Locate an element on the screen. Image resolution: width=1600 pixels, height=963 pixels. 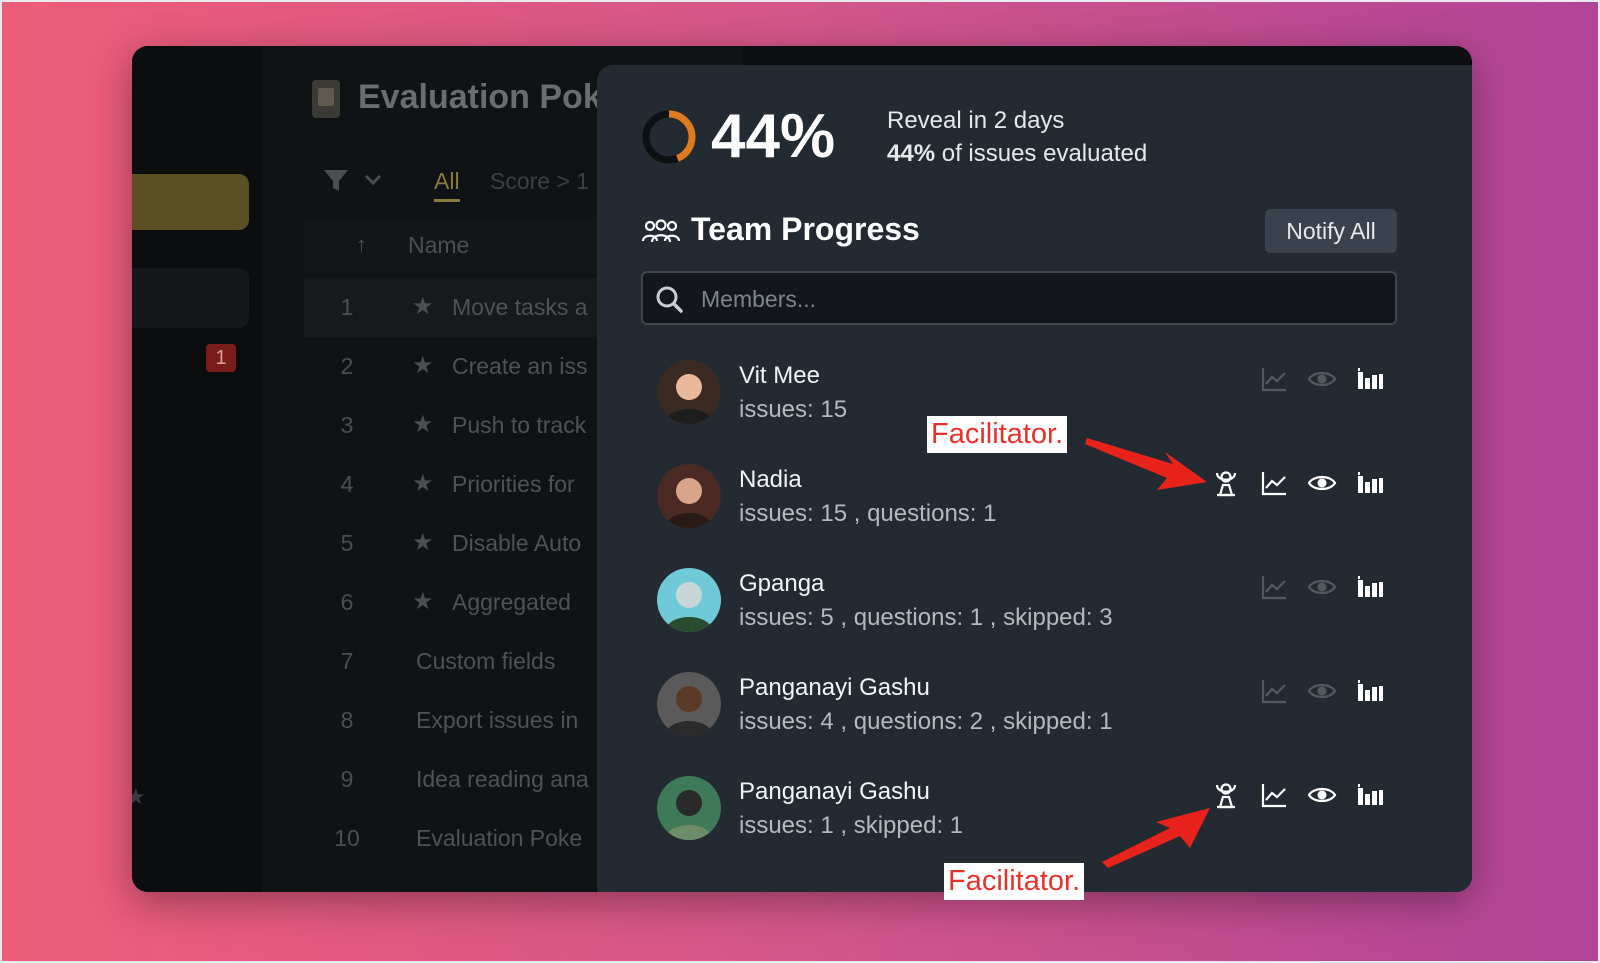
annotation-arrow-bottom-icon is located at coordinates (1156, 838).